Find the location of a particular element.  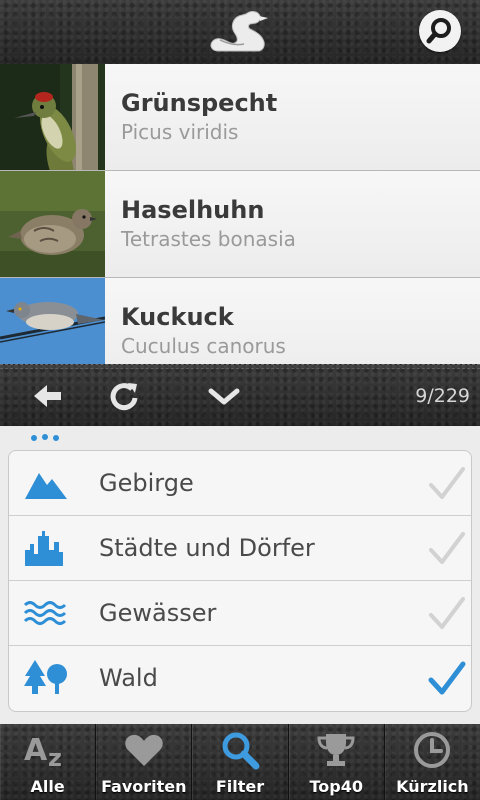

filter-item-gewaesser: Gewässer is located at coordinates (240, 613).